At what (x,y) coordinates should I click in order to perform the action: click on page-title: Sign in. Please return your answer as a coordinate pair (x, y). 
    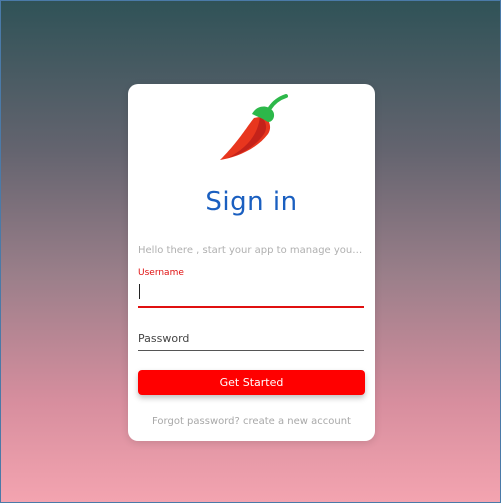
    Looking at the image, I should click on (251, 202).